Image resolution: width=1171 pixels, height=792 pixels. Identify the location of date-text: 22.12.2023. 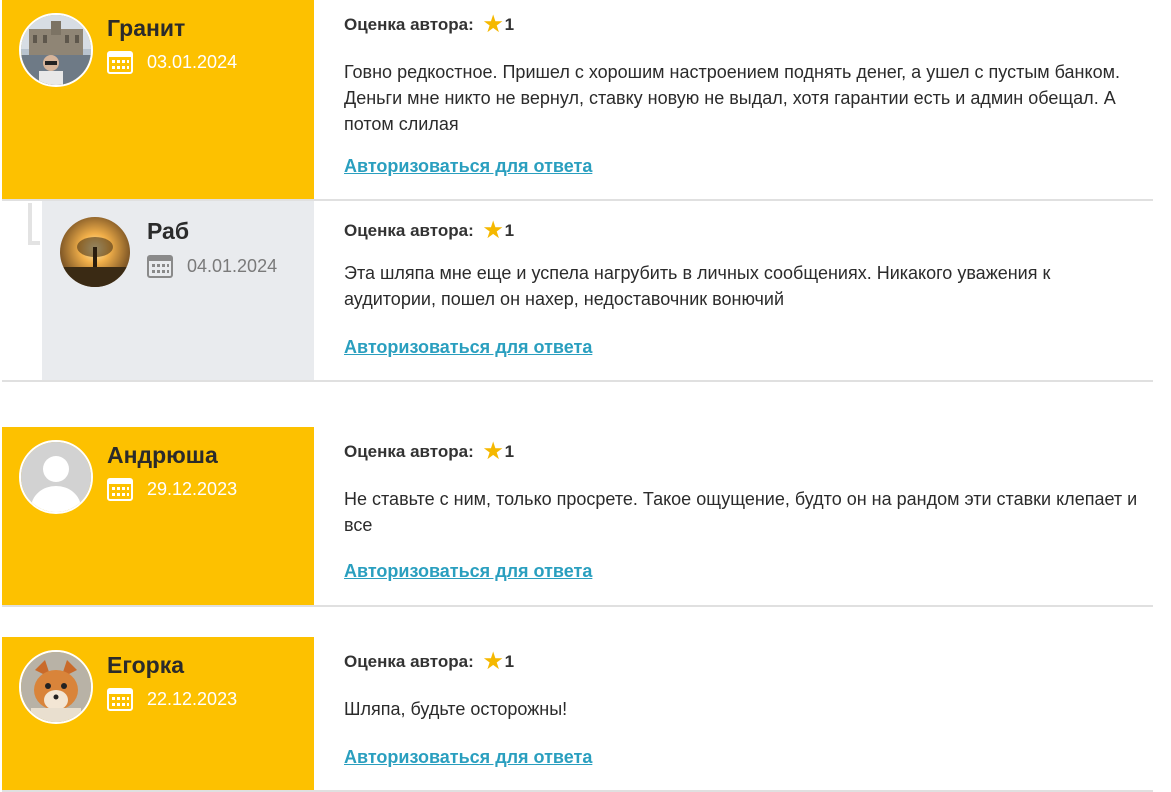
(192, 698).